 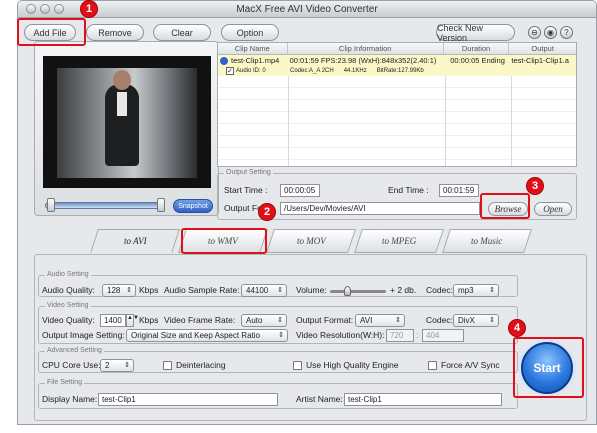 What do you see at coordinates (355, 71) in the screenshot?
I see `audio-hz: 44.1KHz` at bounding box center [355, 71].